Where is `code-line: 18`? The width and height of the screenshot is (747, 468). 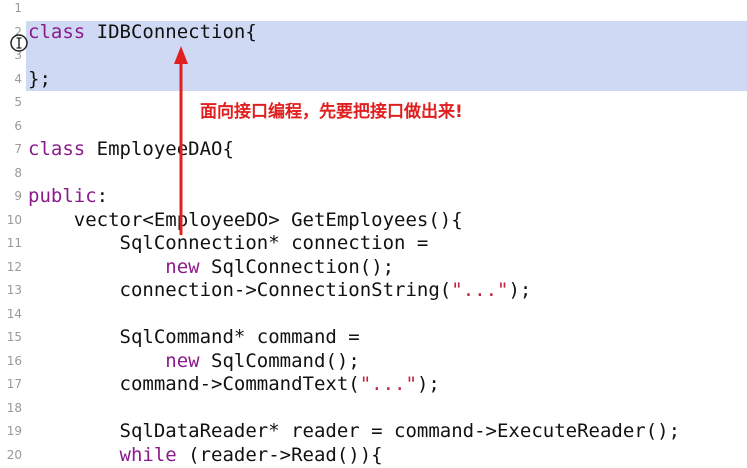
code-line: 18 is located at coordinates (373, 409).